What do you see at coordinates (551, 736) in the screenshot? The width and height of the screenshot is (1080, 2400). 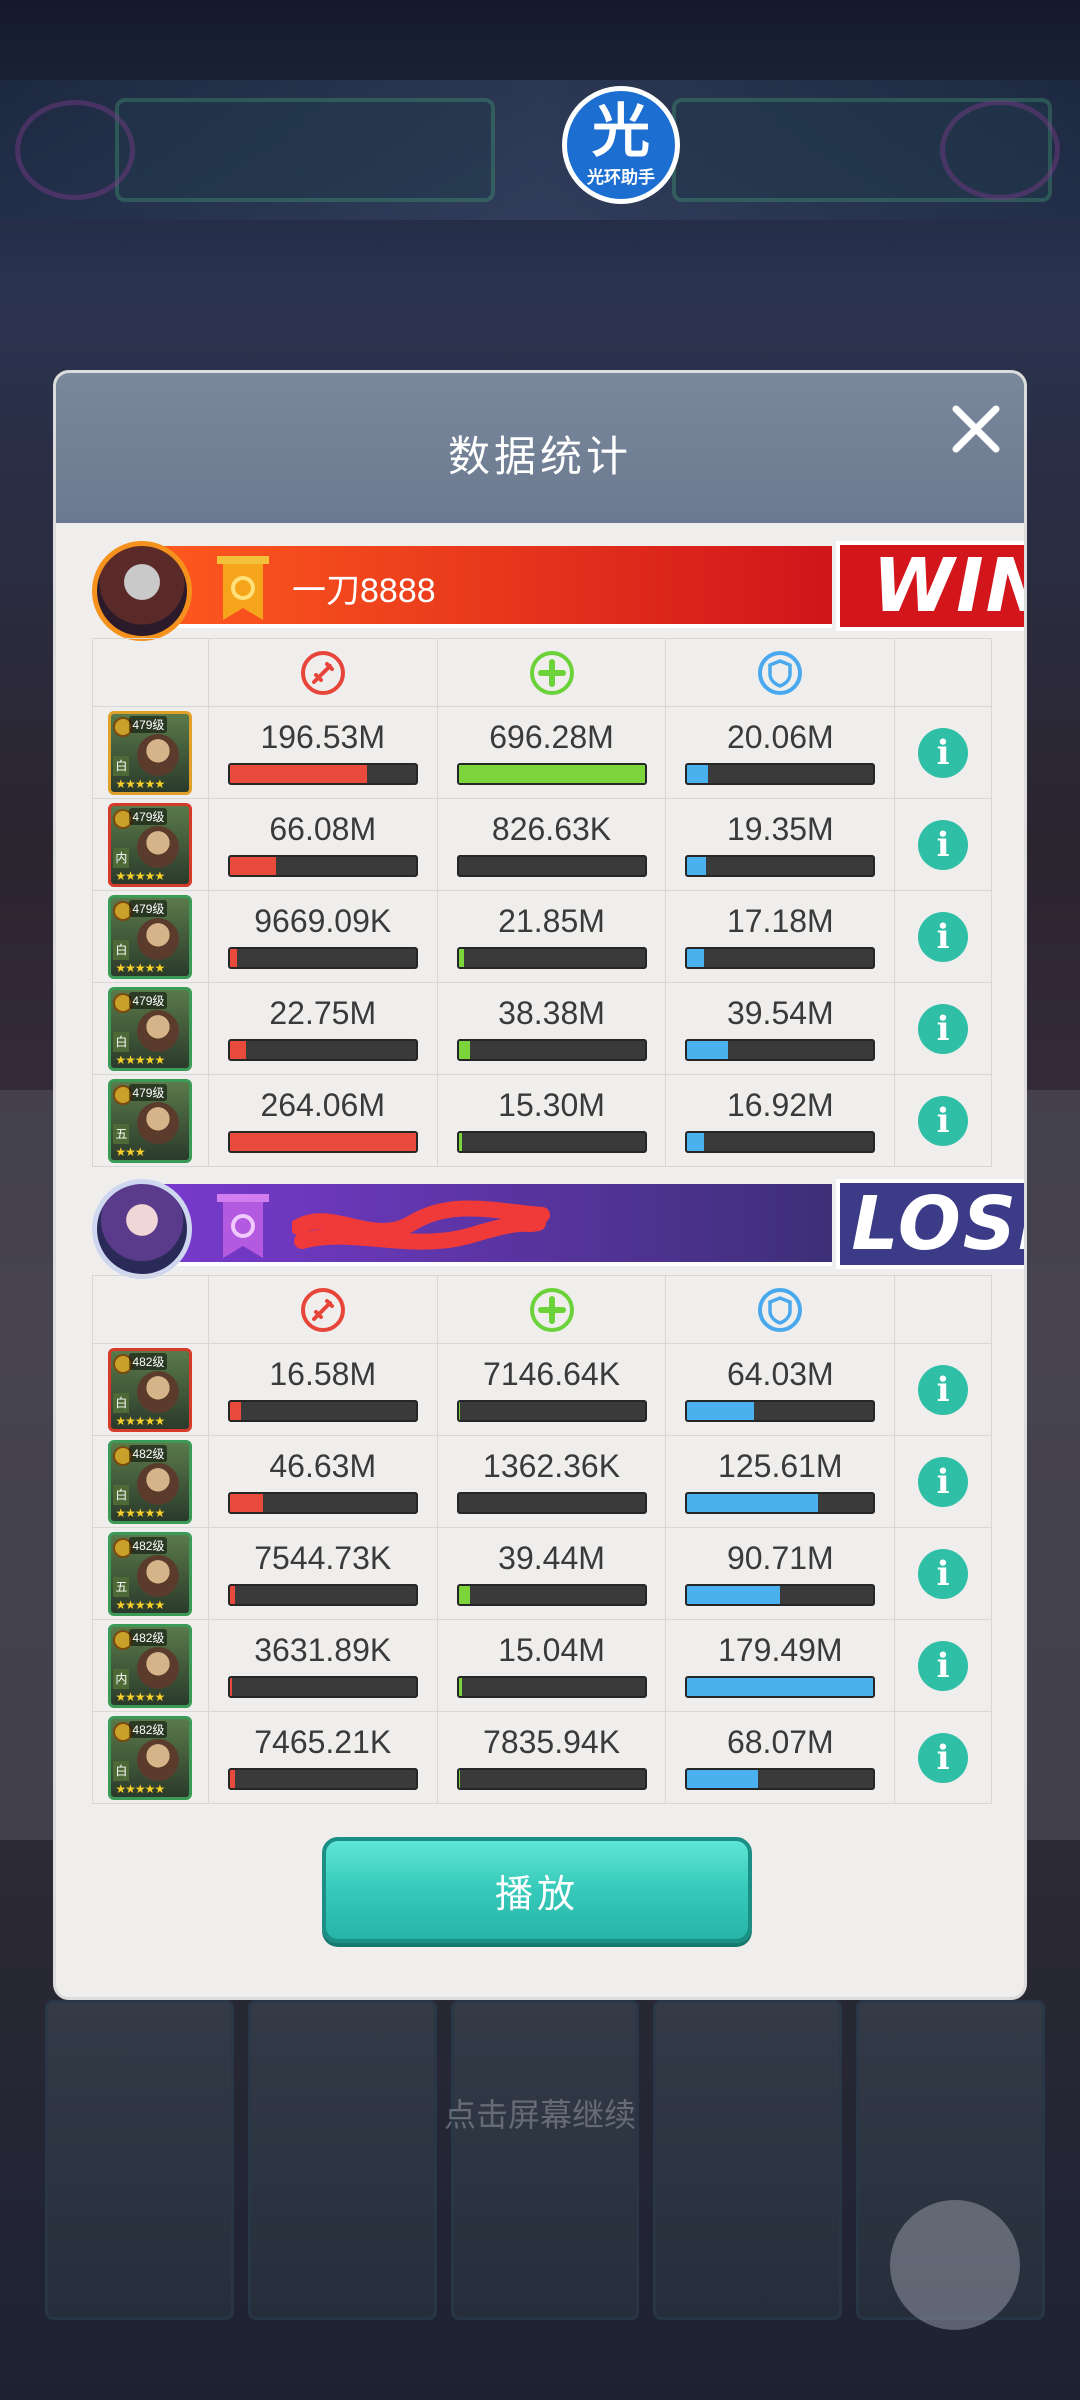 I see `heal-value: 696.28M` at bounding box center [551, 736].